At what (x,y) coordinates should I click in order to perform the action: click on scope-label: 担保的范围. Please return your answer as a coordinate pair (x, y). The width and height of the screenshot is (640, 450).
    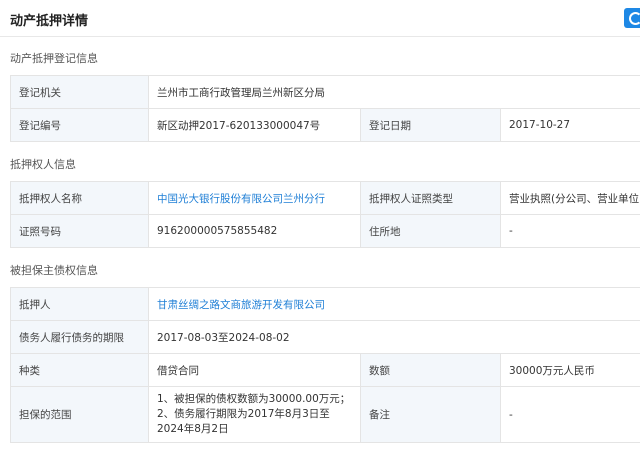
    Looking at the image, I should click on (79, 414).